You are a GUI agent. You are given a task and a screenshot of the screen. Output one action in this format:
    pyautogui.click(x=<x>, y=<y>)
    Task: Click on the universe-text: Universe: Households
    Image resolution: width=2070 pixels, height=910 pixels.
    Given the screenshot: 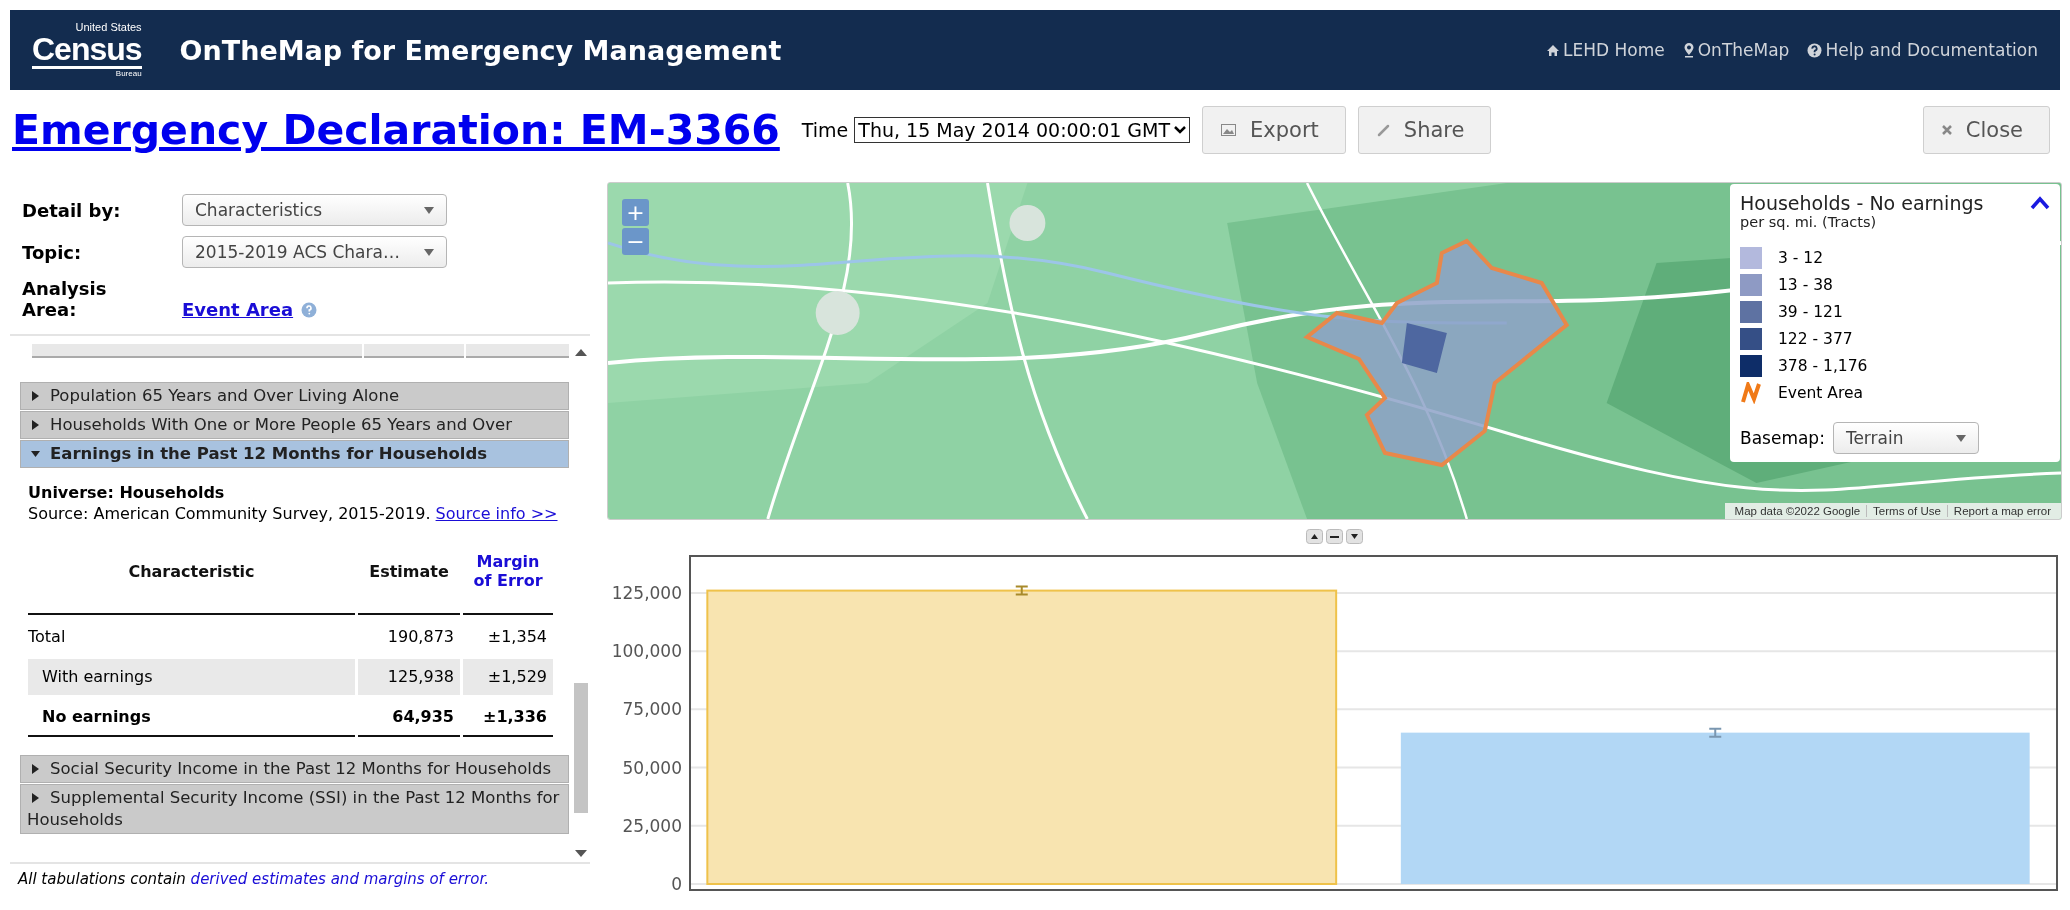 What is the action you would take?
    pyautogui.click(x=127, y=492)
    